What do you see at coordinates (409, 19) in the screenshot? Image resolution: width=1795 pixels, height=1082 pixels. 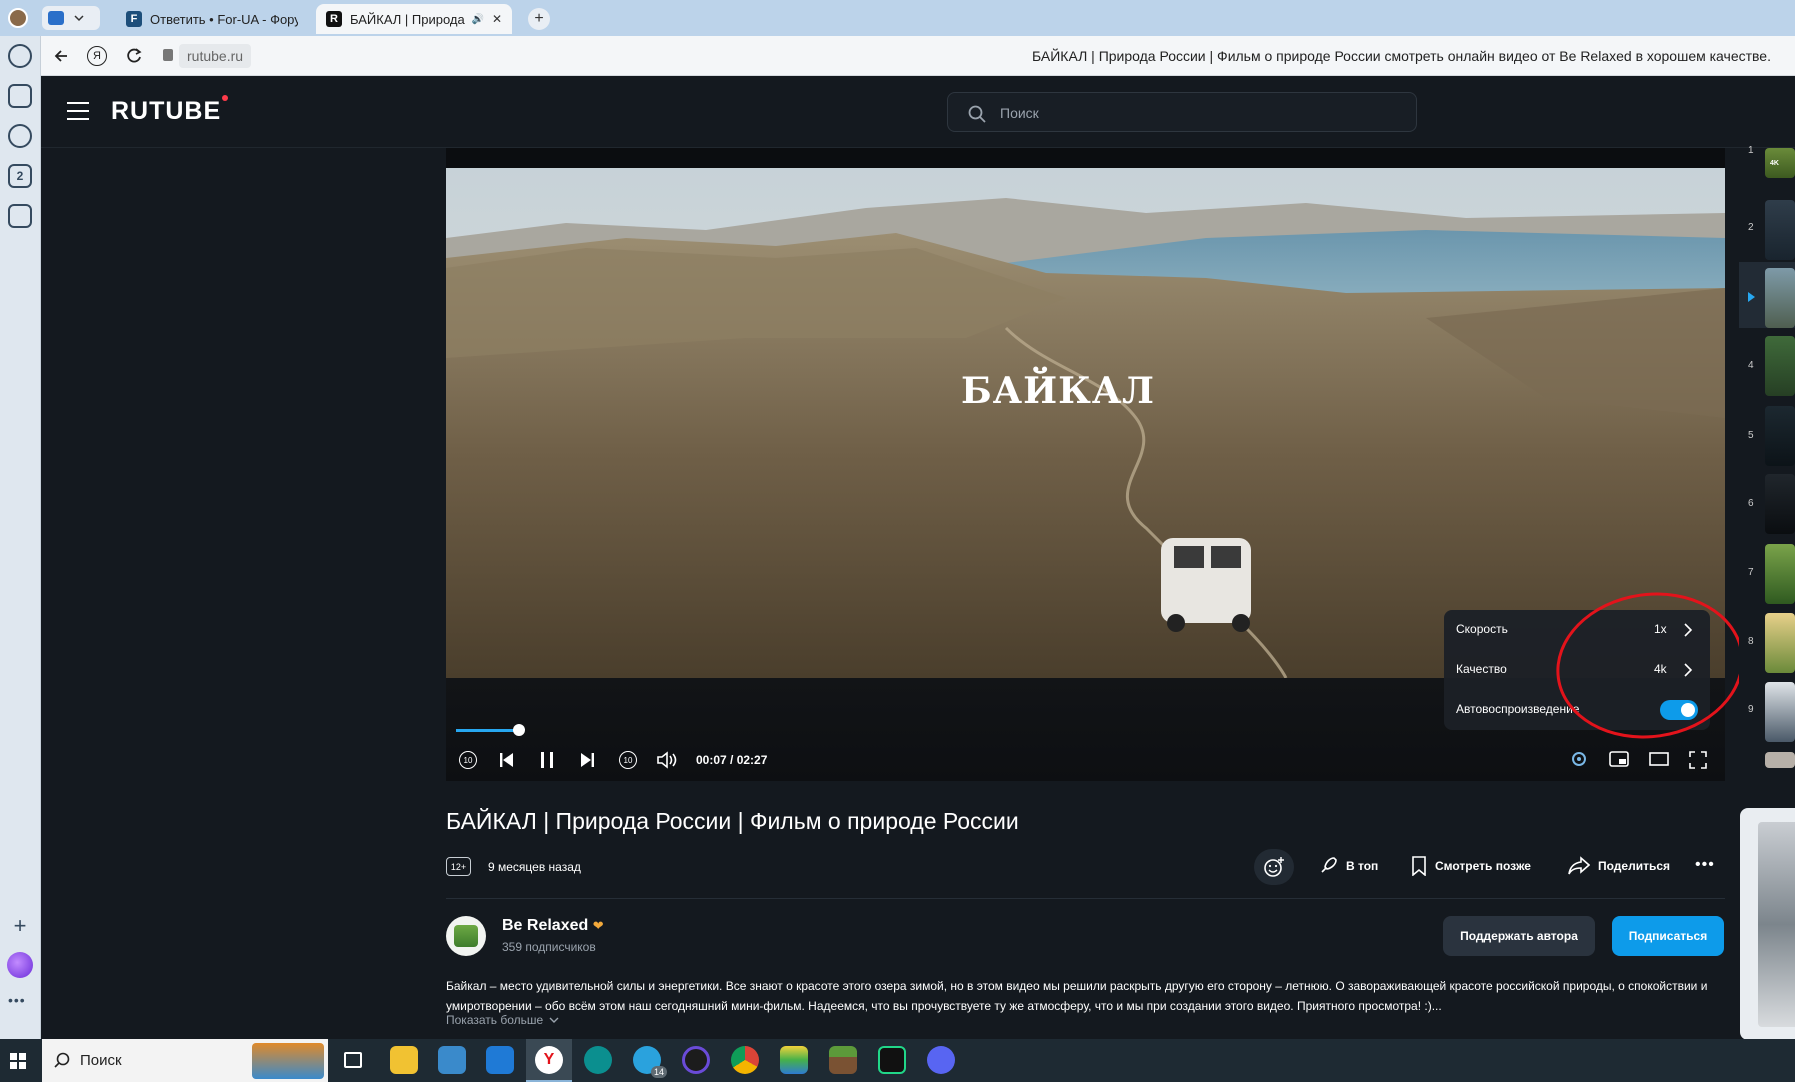 I see `tab-title: БАЙКАЛ | Природа Росси` at bounding box center [409, 19].